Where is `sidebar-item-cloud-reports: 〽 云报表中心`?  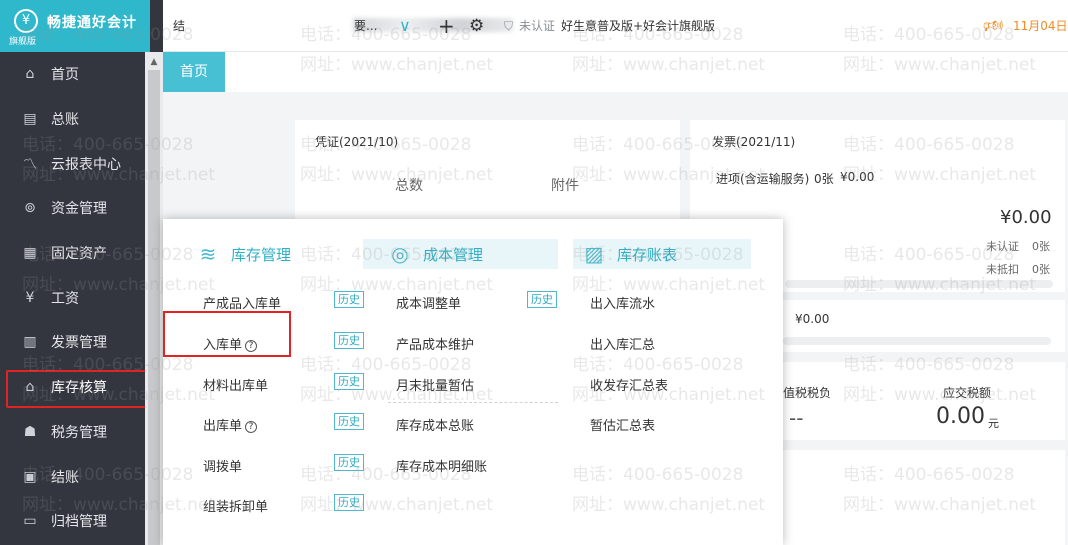
sidebar-item-cloud-reports: 〽 云报表中心 is located at coordinates (72, 163).